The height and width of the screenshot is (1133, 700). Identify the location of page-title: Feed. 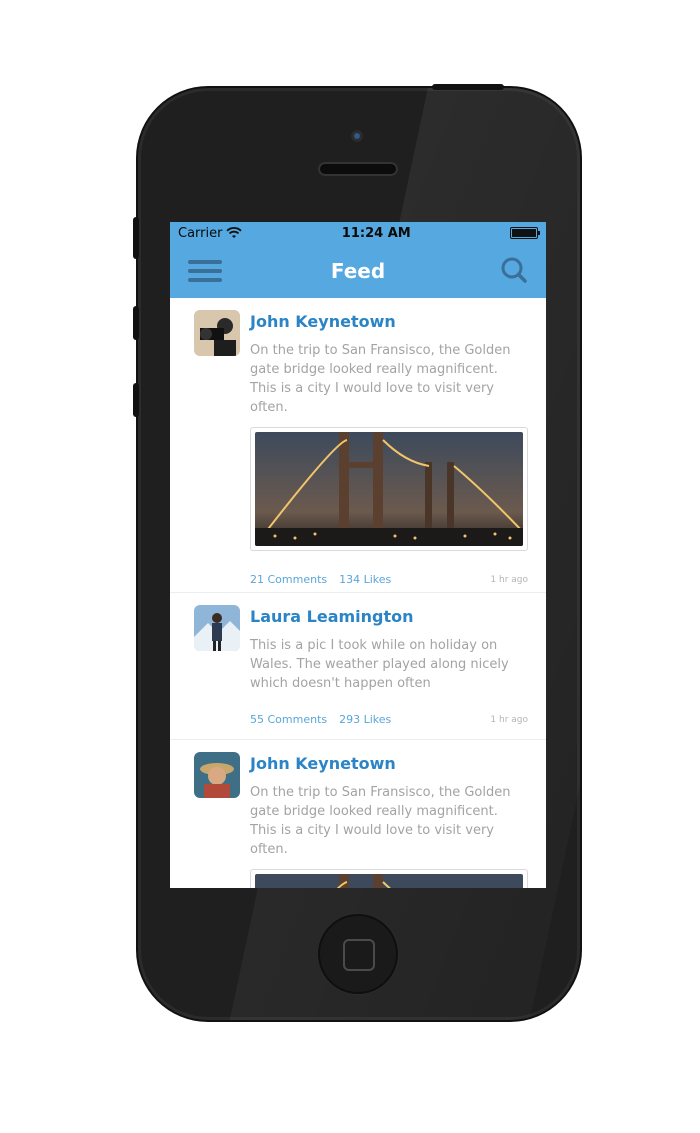
(358, 271).